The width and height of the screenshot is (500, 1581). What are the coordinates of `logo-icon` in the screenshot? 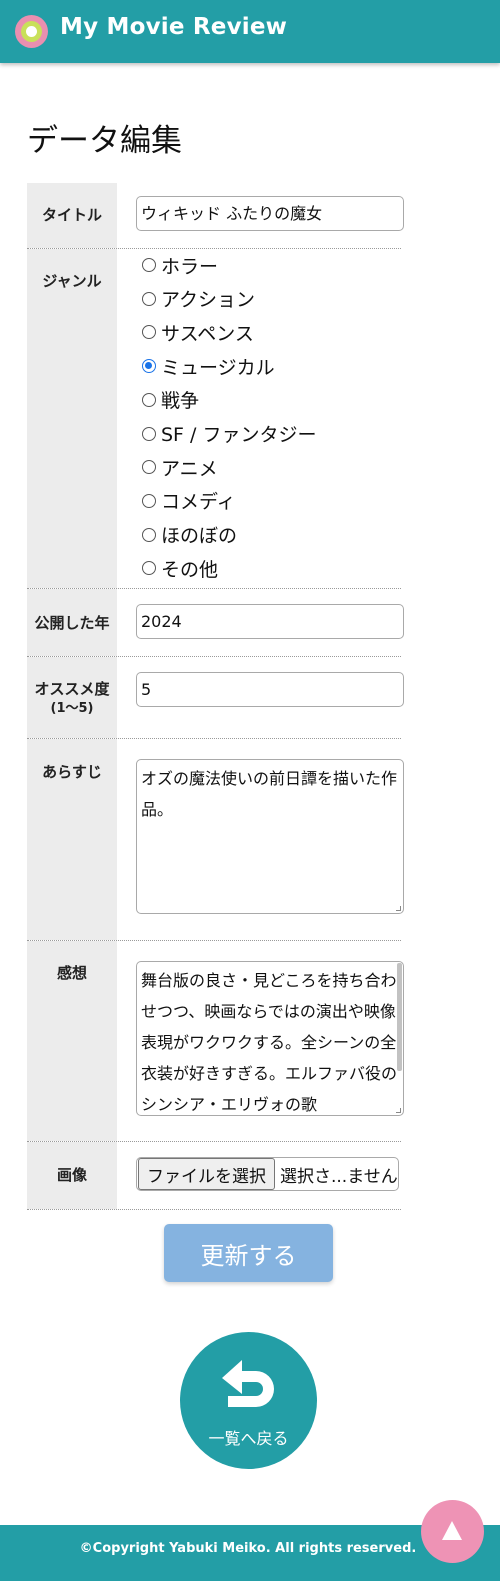 It's located at (31, 31).